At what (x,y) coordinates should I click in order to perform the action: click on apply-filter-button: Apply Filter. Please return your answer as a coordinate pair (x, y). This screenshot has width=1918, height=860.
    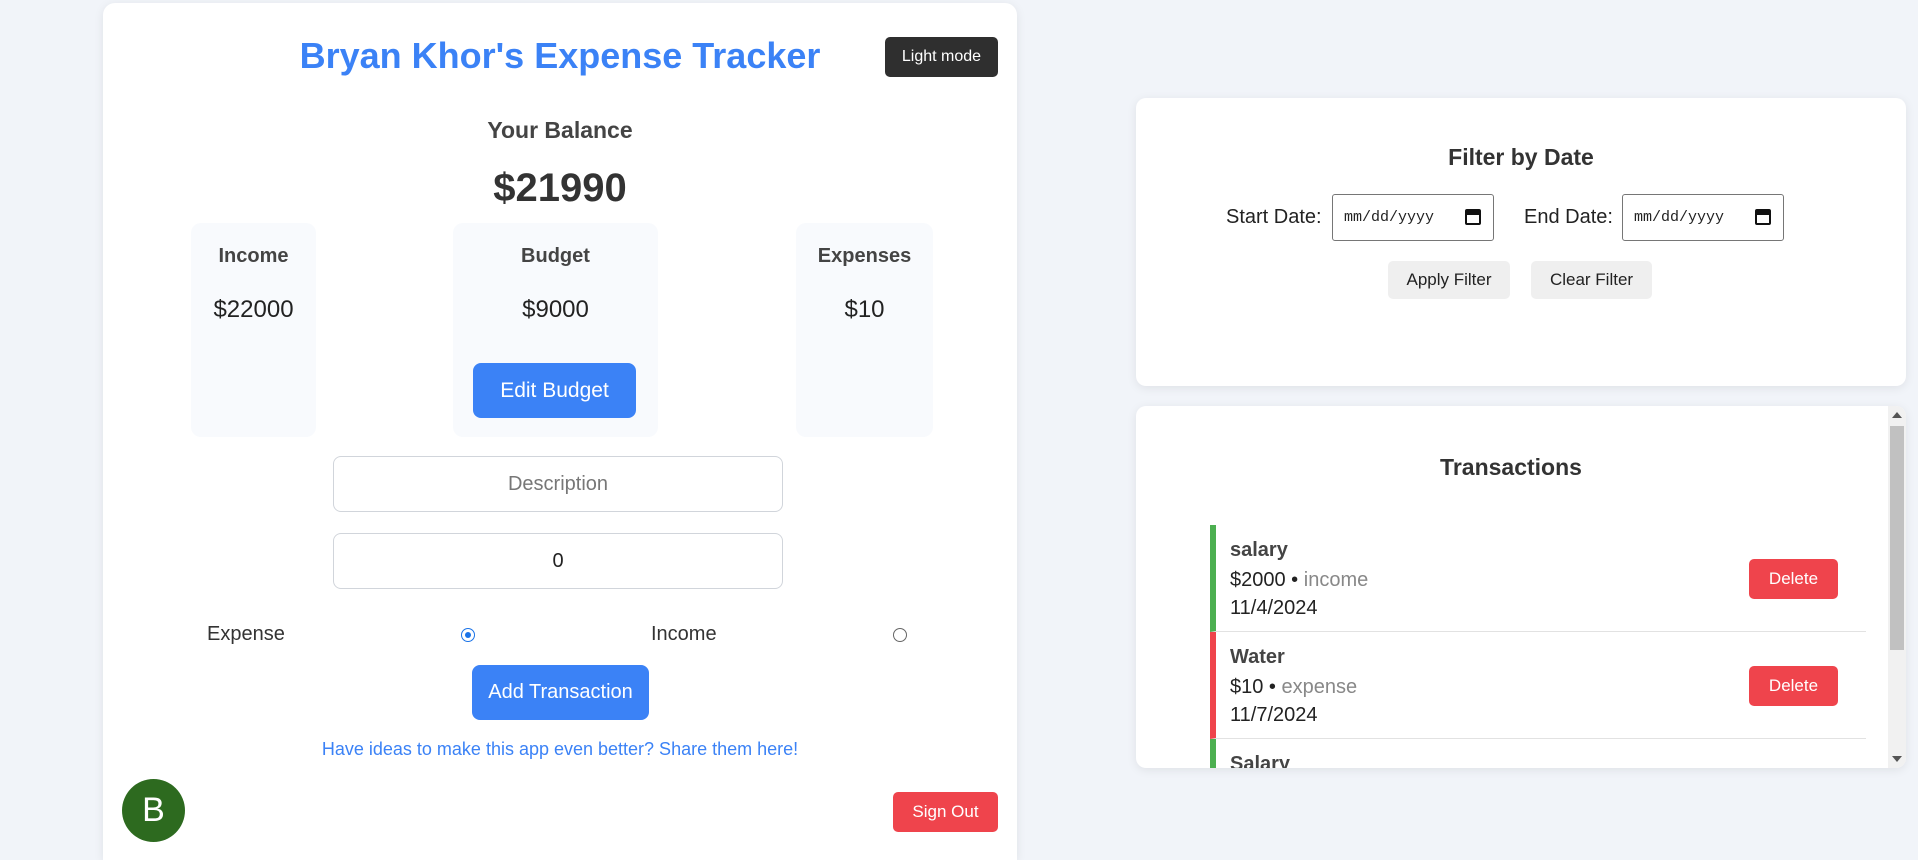
    Looking at the image, I should click on (1449, 280).